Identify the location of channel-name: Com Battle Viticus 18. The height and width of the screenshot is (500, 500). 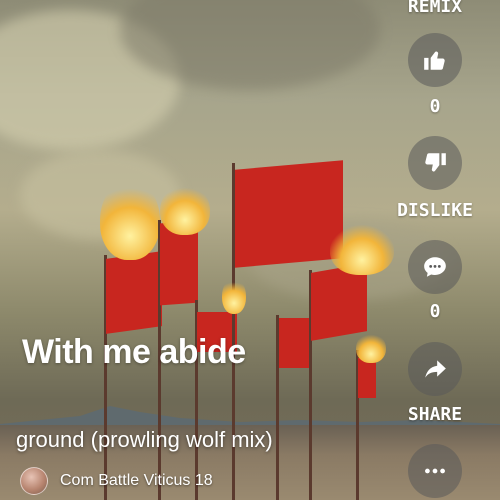
(136, 481).